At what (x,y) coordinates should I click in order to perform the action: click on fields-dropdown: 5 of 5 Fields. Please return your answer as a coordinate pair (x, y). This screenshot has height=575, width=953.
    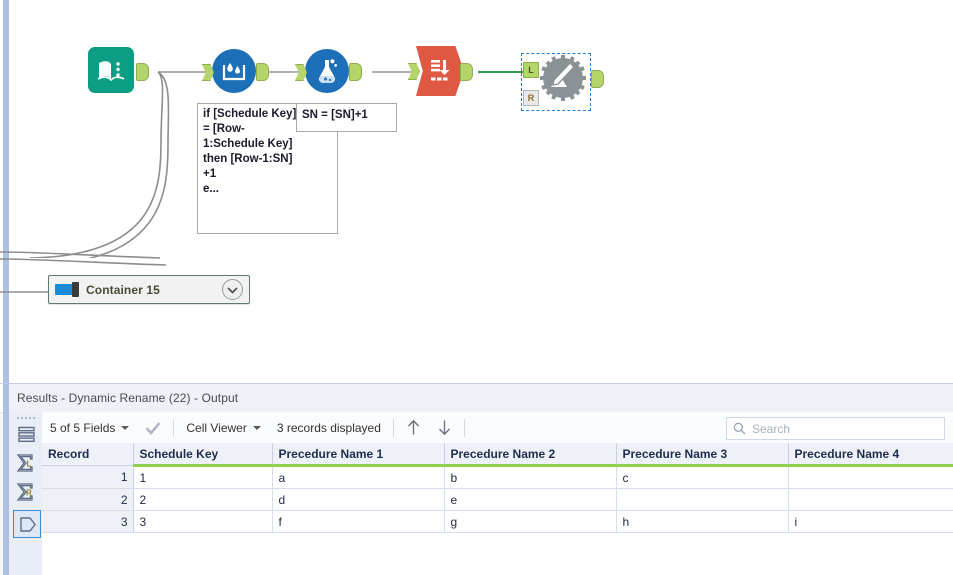
    Looking at the image, I should click on (89, 428).